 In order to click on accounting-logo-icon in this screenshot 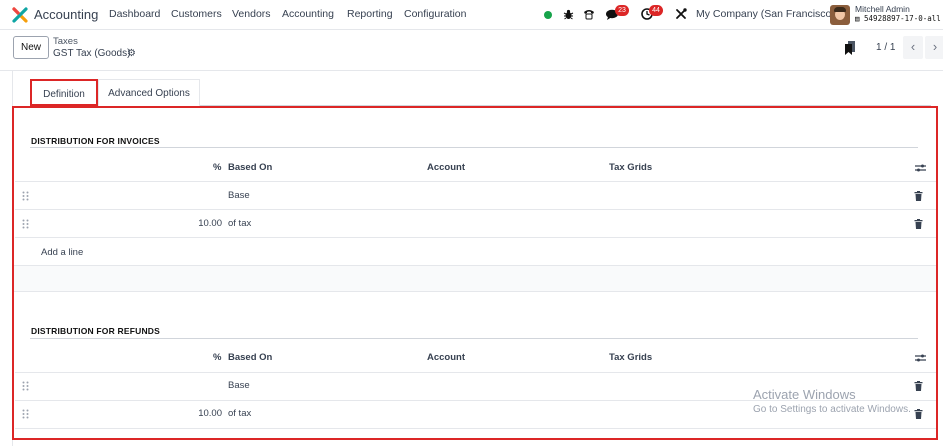, I will do `click(20, 15)`.